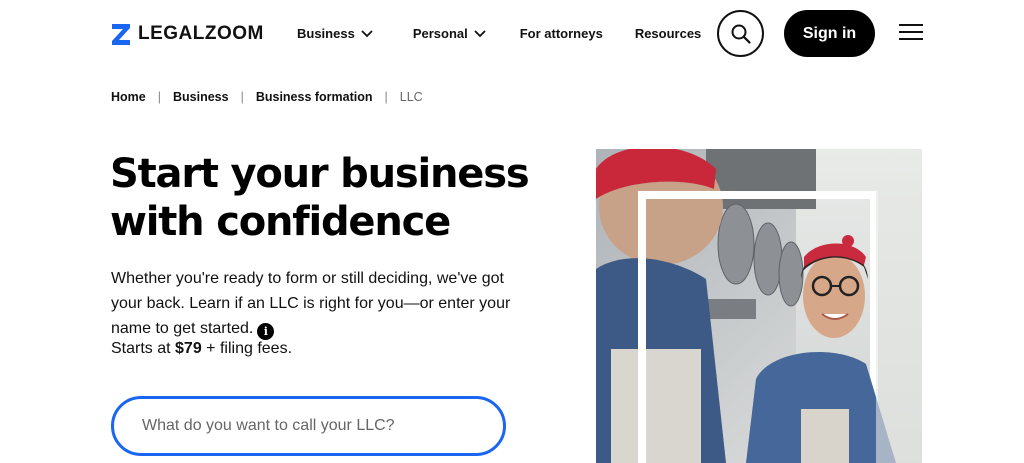  I want to click on search-icon, so click(741, 34).